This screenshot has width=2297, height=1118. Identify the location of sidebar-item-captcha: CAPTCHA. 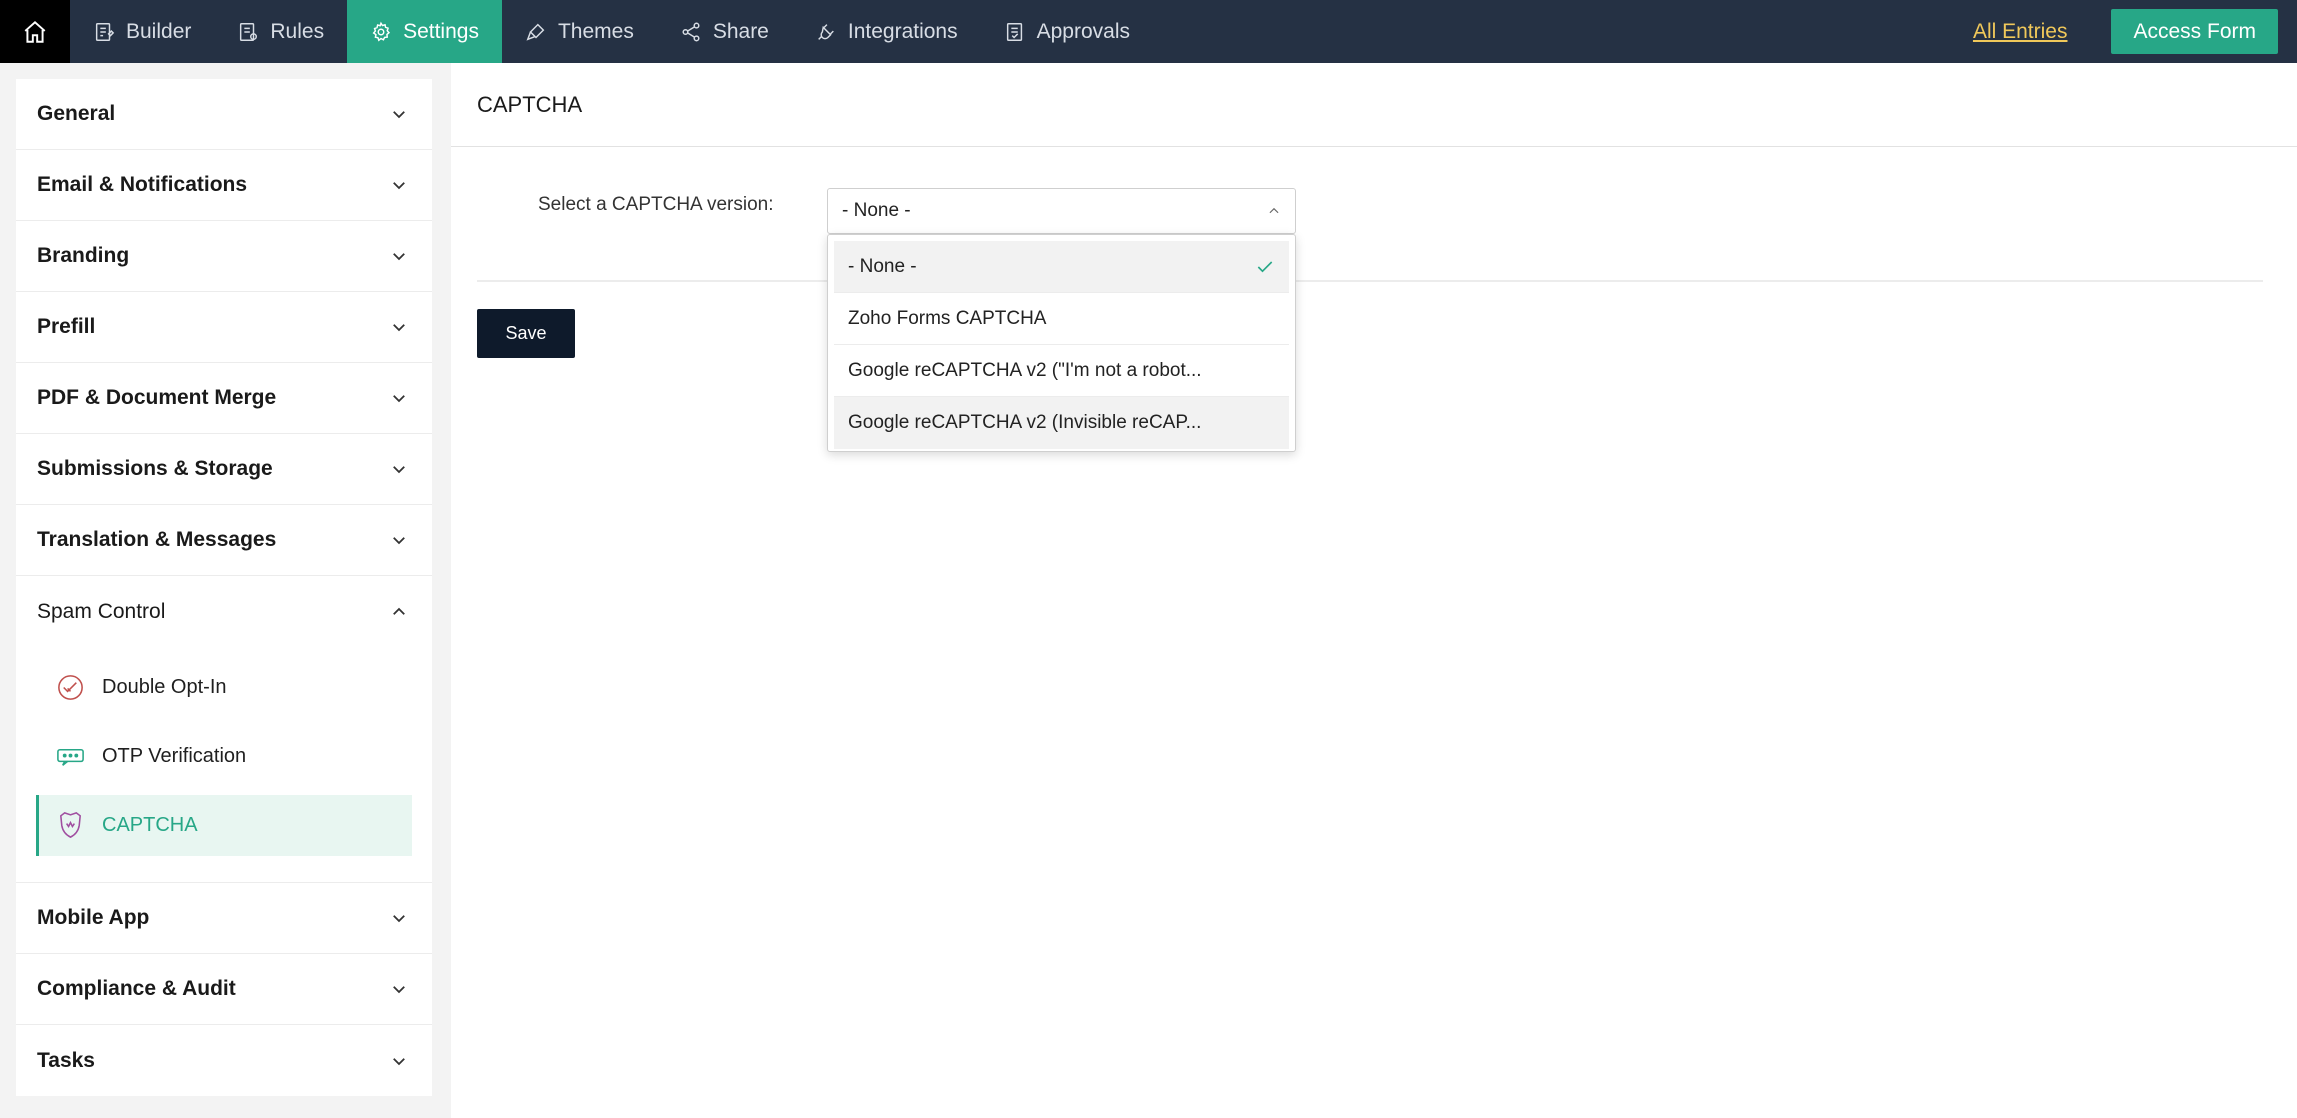
(224, 825).